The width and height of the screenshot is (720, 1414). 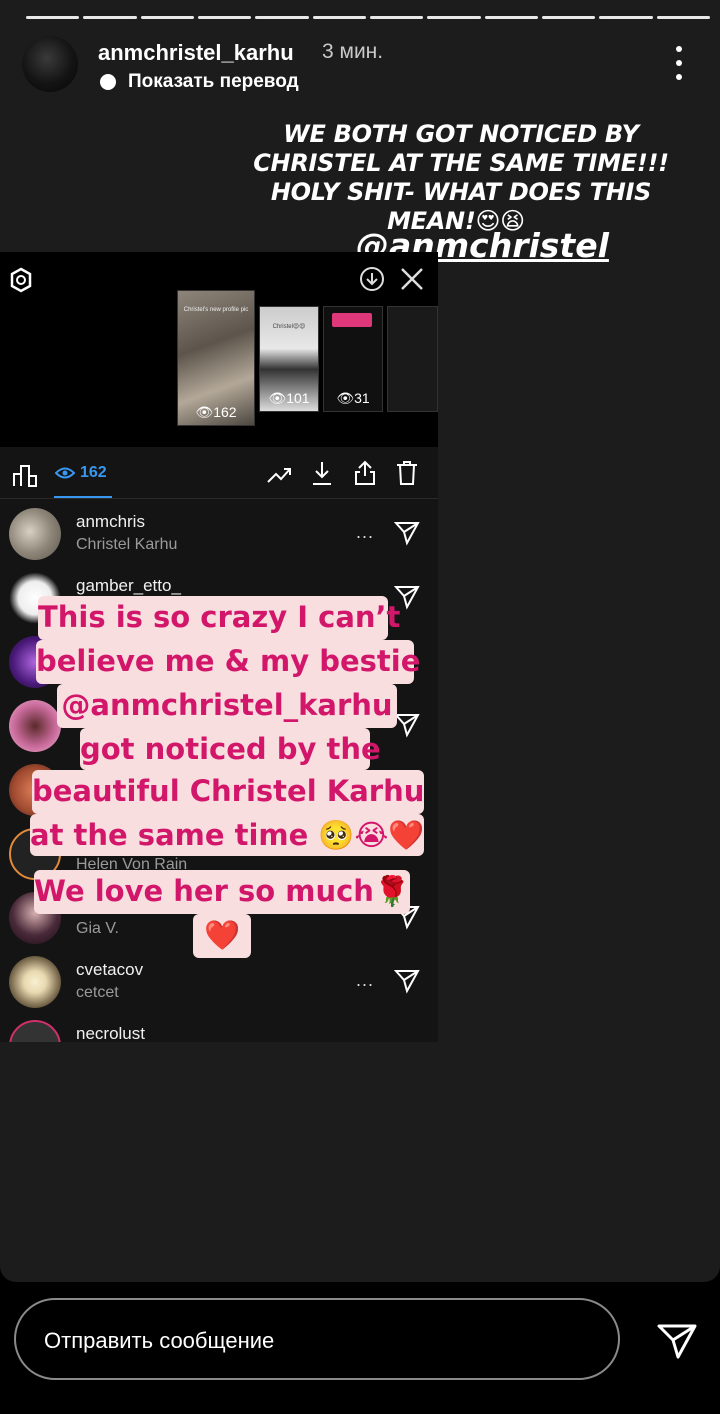 What do you see at coordinates (128, 585) in the screenshot?
I see `viewer-username: gamber_etto_` at bounding box center [128, 585].